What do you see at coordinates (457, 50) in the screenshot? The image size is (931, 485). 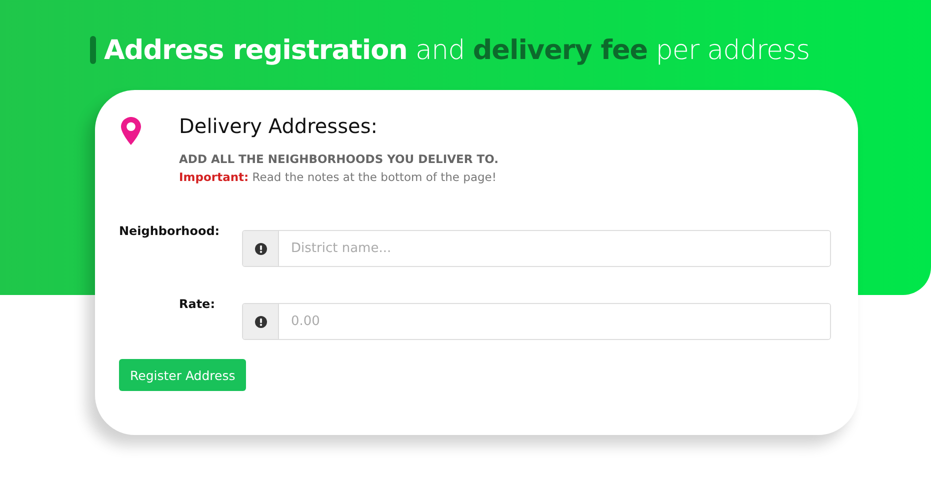 I see `headline: Address registration and delivery fee per address` at bounding box center [457, 50].